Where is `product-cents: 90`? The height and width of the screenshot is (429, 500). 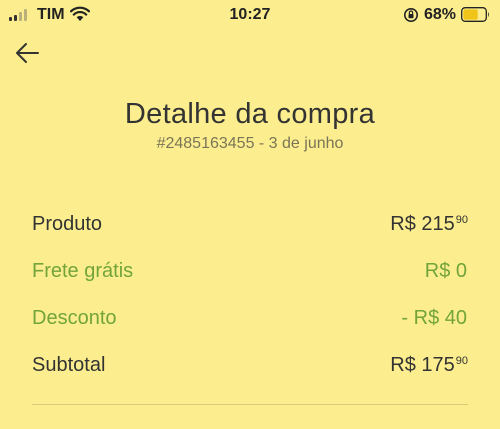
product-cents: 90 is located at coordinates (461, 220).